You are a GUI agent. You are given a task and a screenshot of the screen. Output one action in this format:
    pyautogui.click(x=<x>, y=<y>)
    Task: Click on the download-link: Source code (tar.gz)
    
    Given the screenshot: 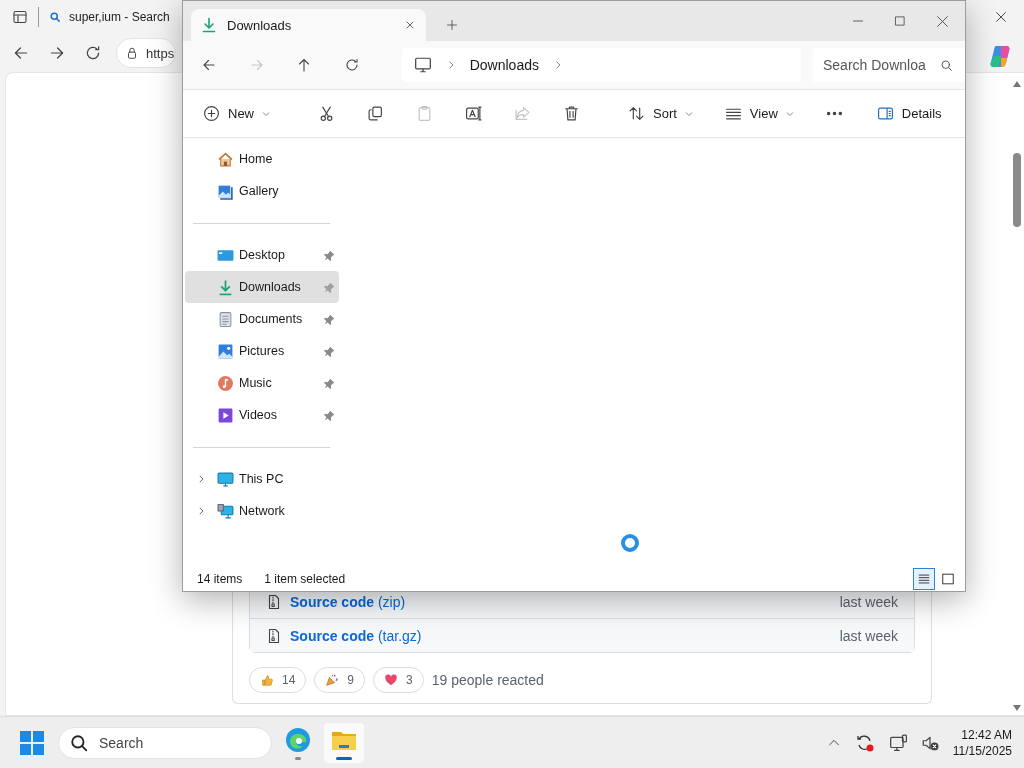 What is the action you would take?
    pyautogui.click(x=561, y=635)
    